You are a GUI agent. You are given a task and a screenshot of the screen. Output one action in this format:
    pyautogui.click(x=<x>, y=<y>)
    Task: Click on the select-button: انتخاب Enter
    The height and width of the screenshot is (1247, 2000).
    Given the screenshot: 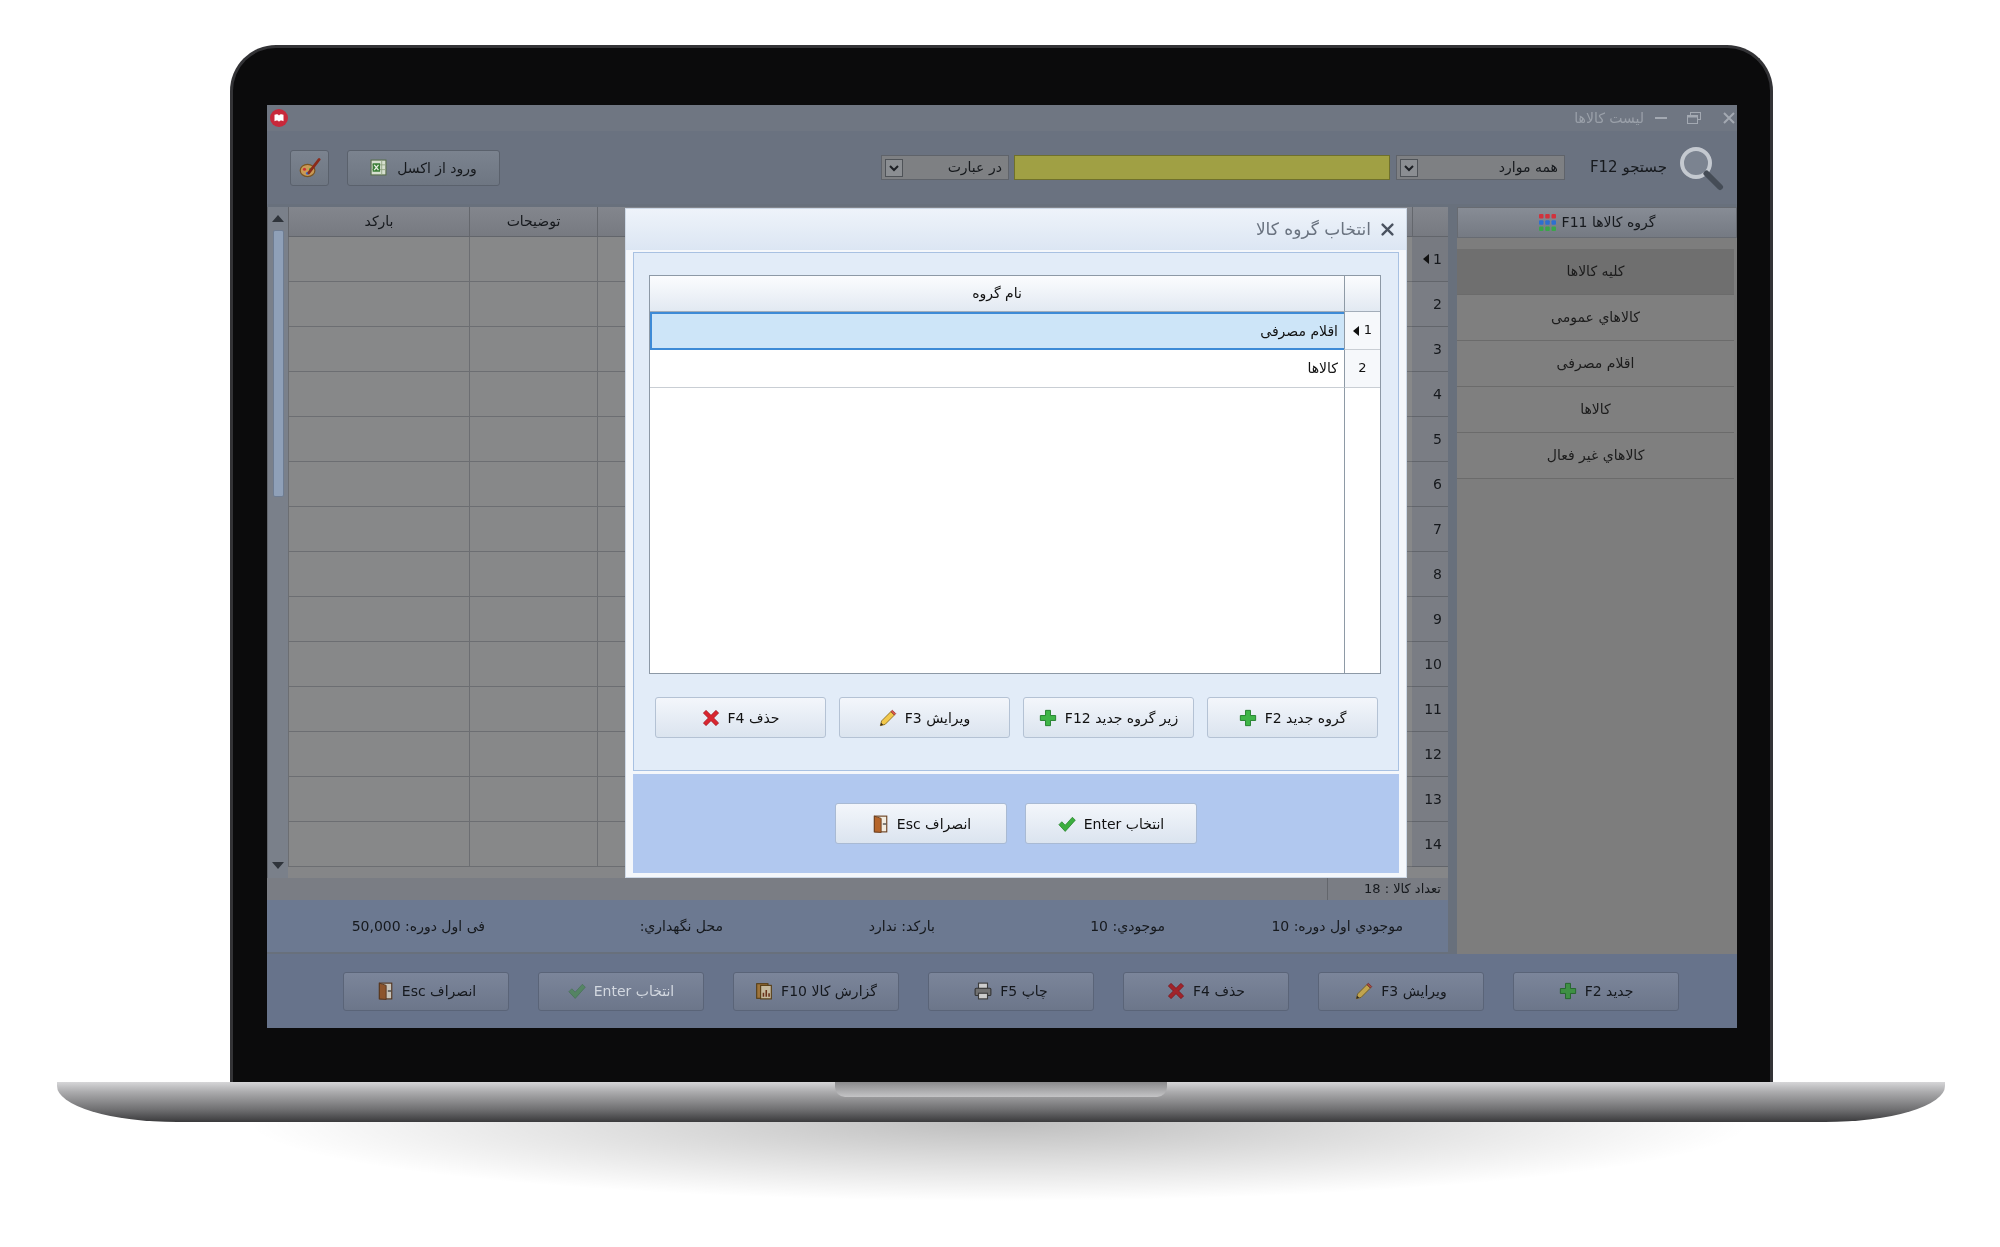 What is the action you would take?
    pyautogui.click(x=1111, y=823)
    